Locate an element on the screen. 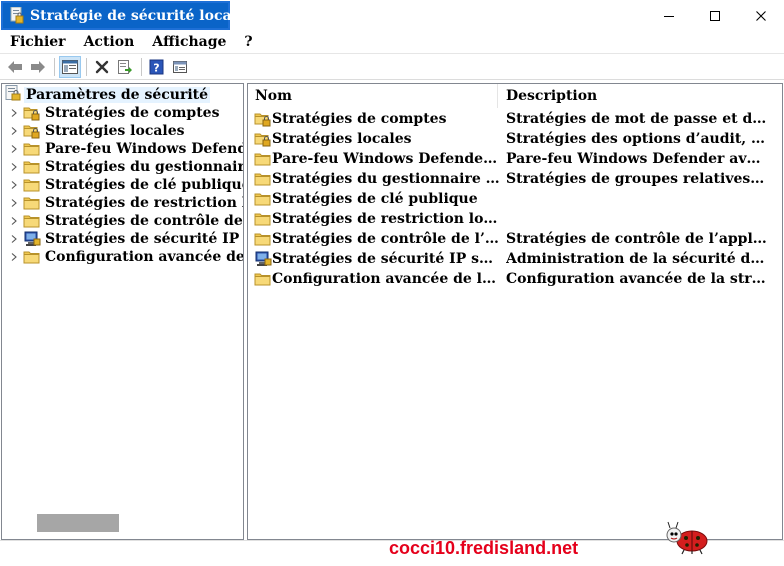 This screenshot has width=784, height=566. list-header: Nom Description is located at coordinates (515, 96).